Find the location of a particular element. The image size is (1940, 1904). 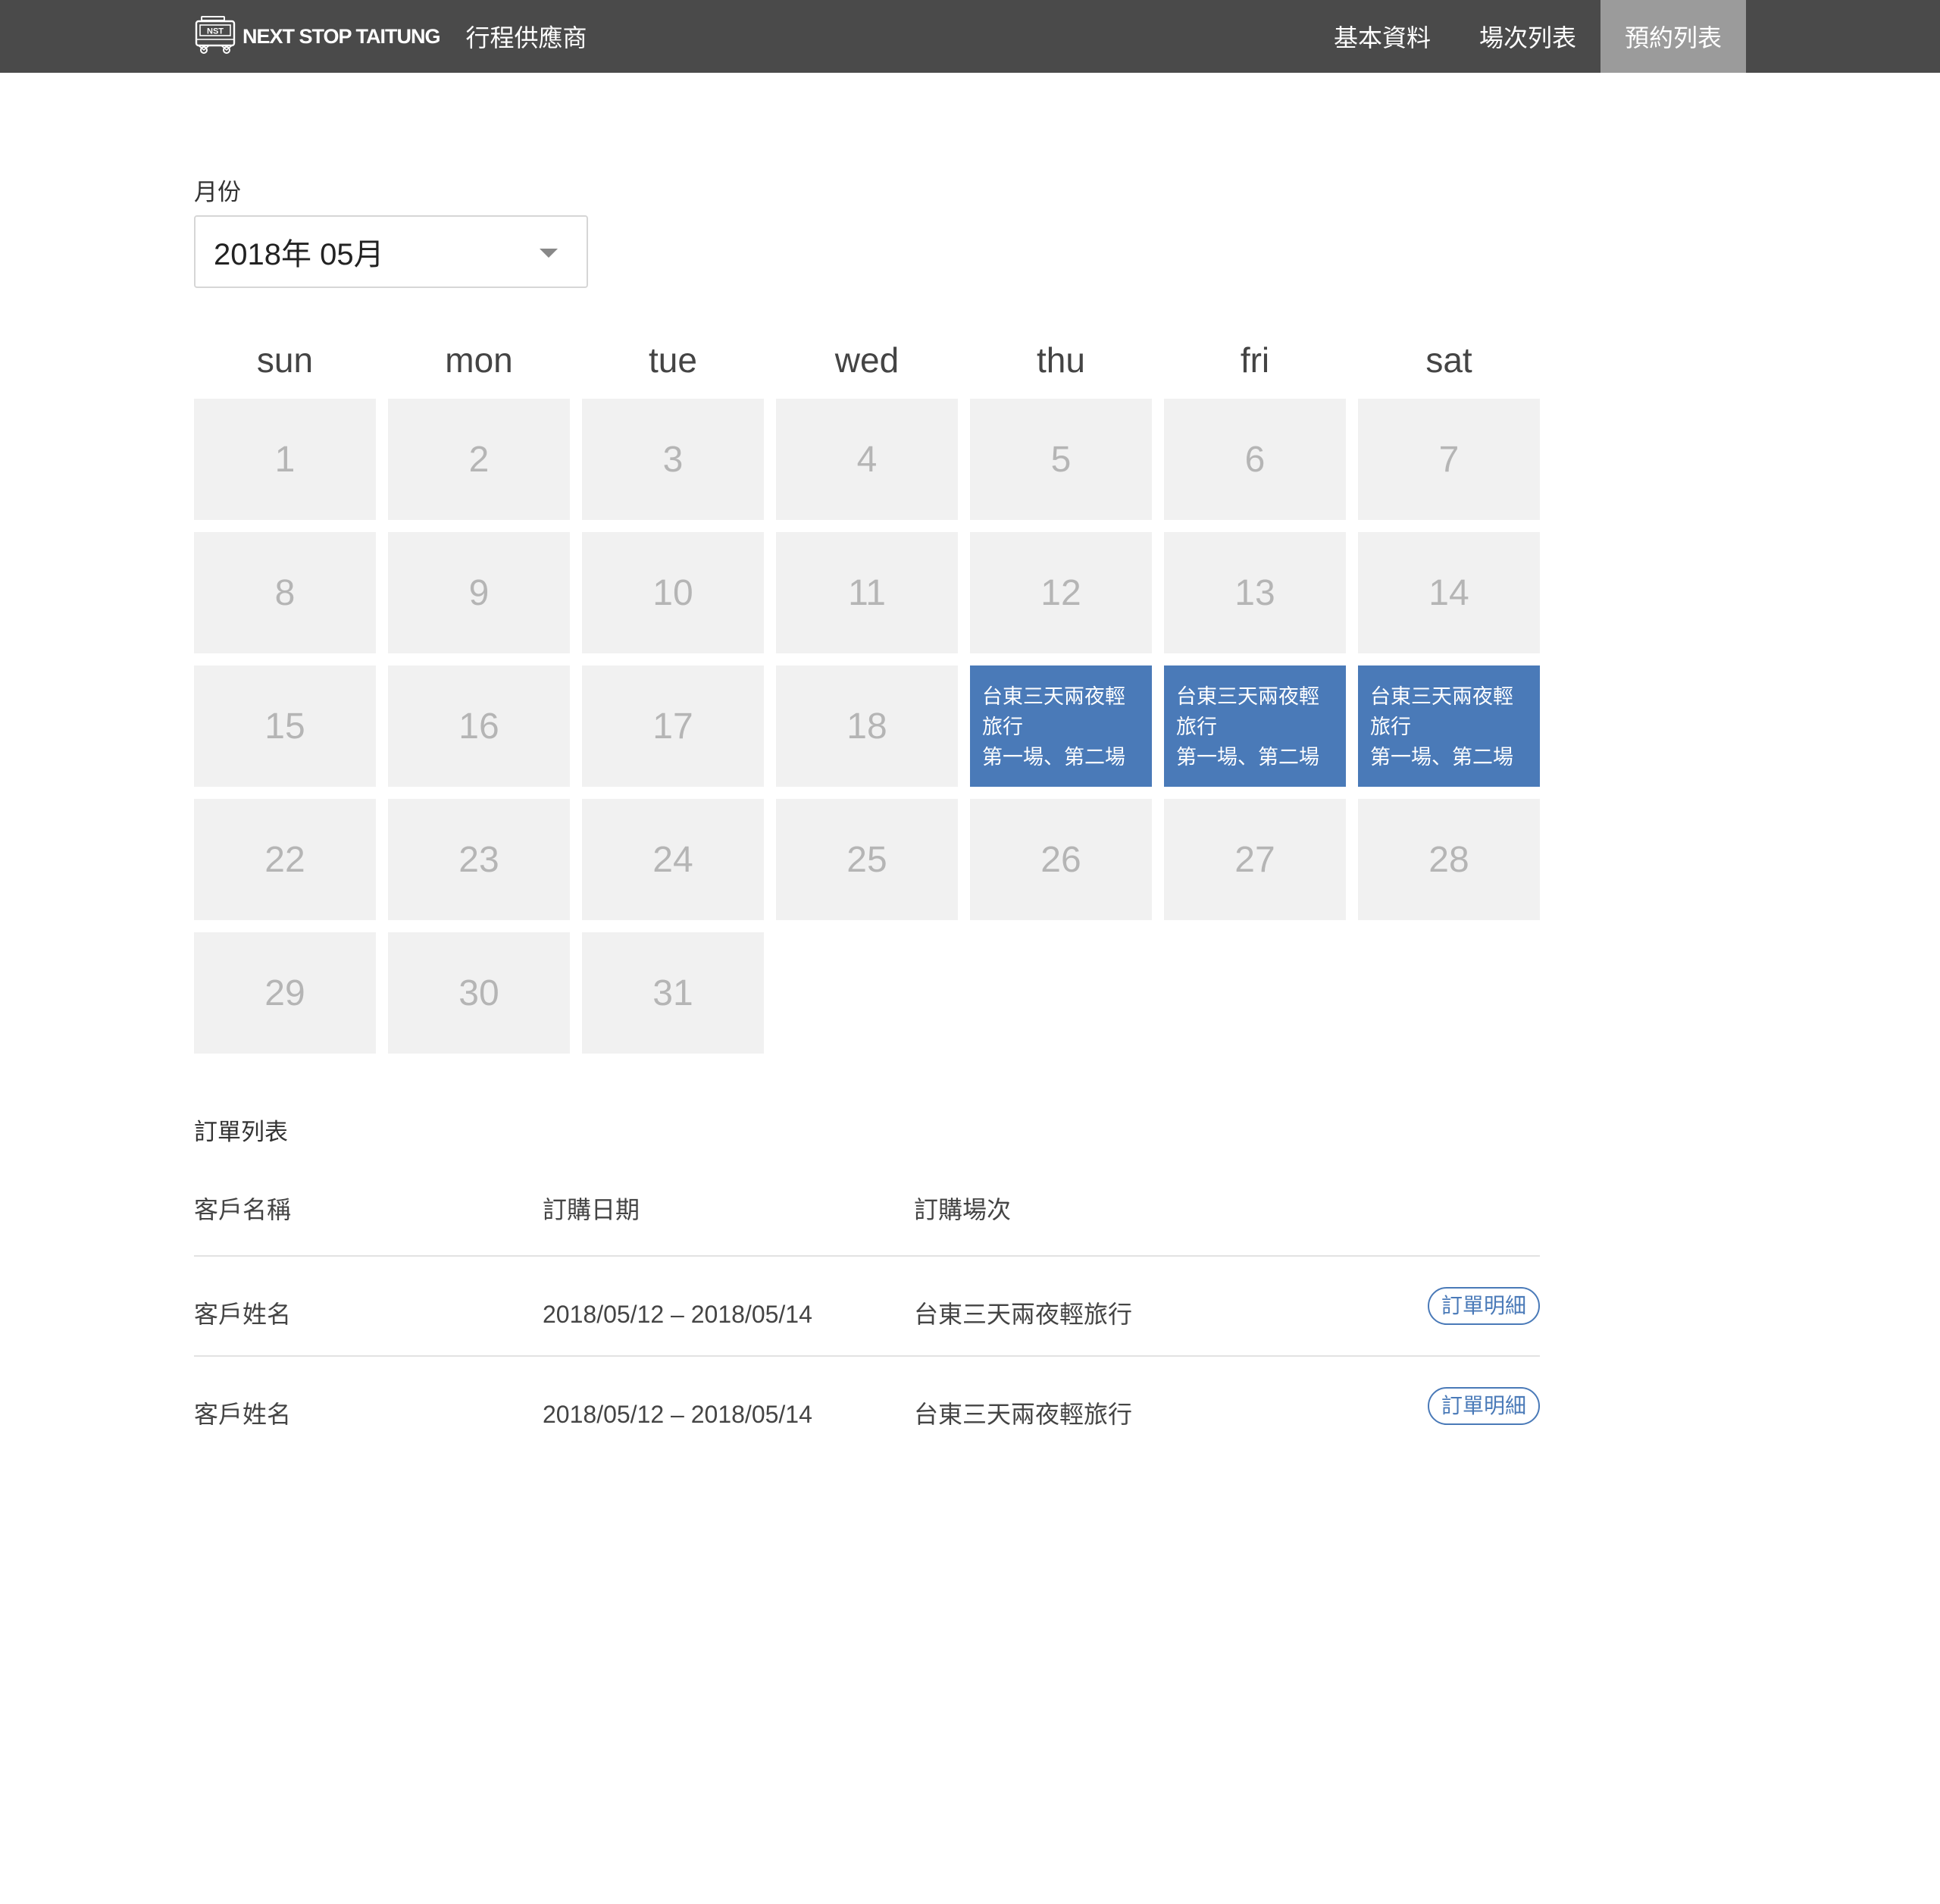

calendar-day-cell: 29 is located at coordinates (285, 993).